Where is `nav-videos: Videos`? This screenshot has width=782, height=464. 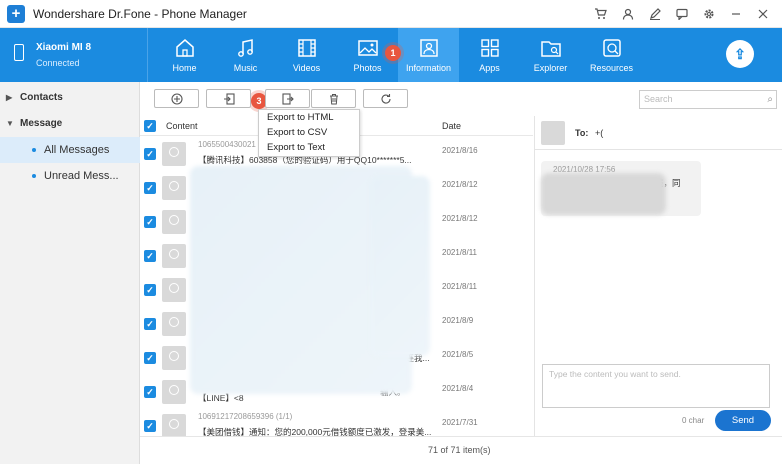 nav-videos: Videos is located at coordinates (306, 55).